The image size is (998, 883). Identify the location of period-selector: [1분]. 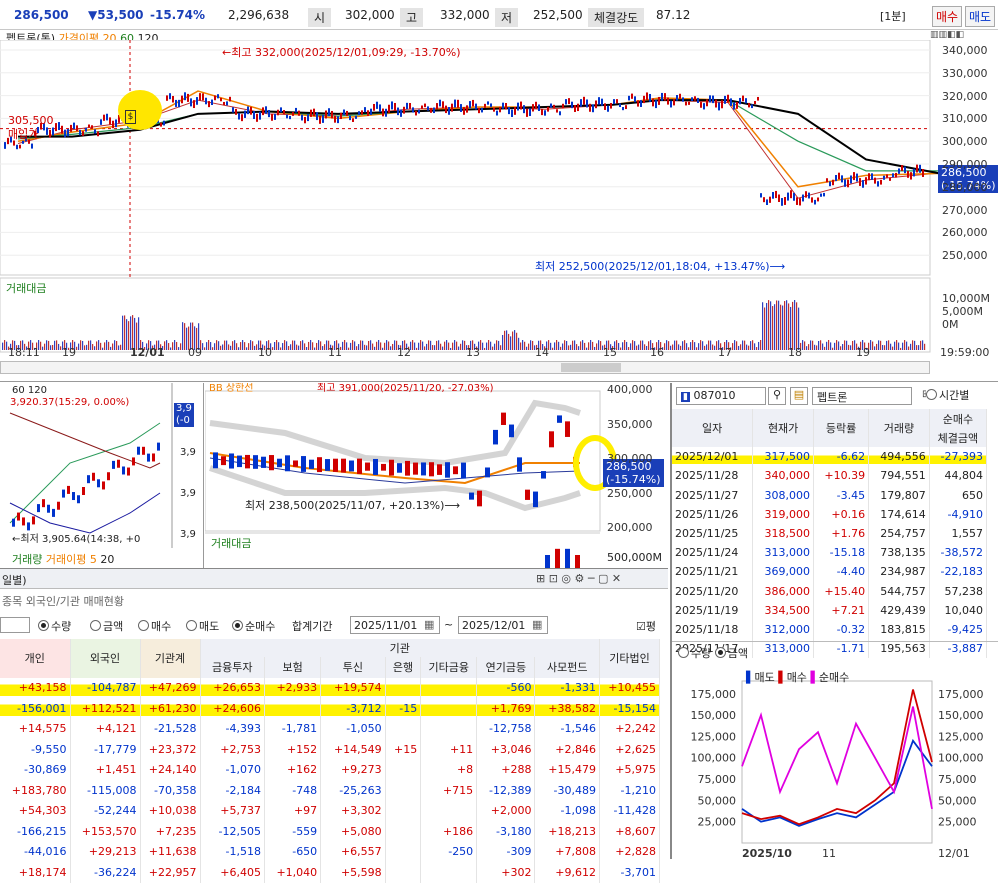
(893, 16).